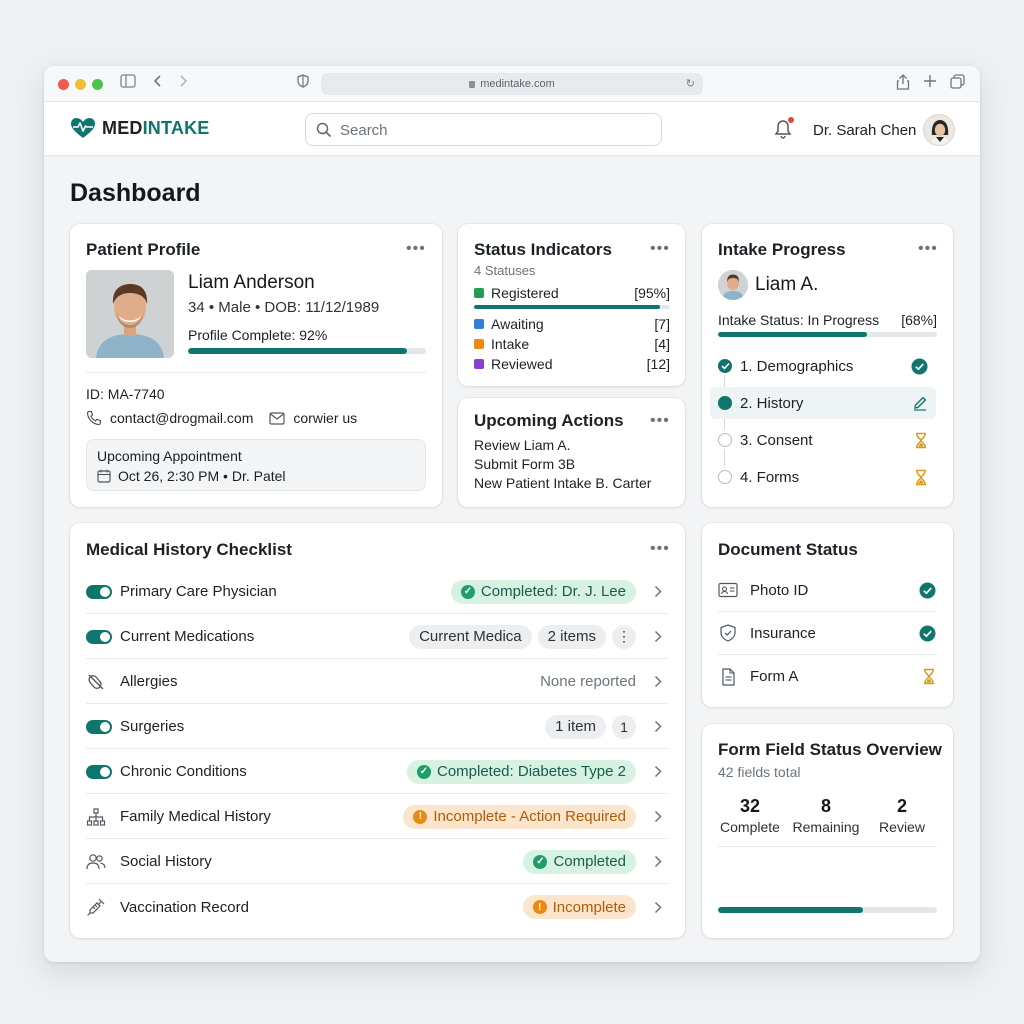  What do you see at coordinates (377, 682) in the screenshot?
I see `checklist-row-allergies: Allergies None reported` at bounding box center [377, 682].